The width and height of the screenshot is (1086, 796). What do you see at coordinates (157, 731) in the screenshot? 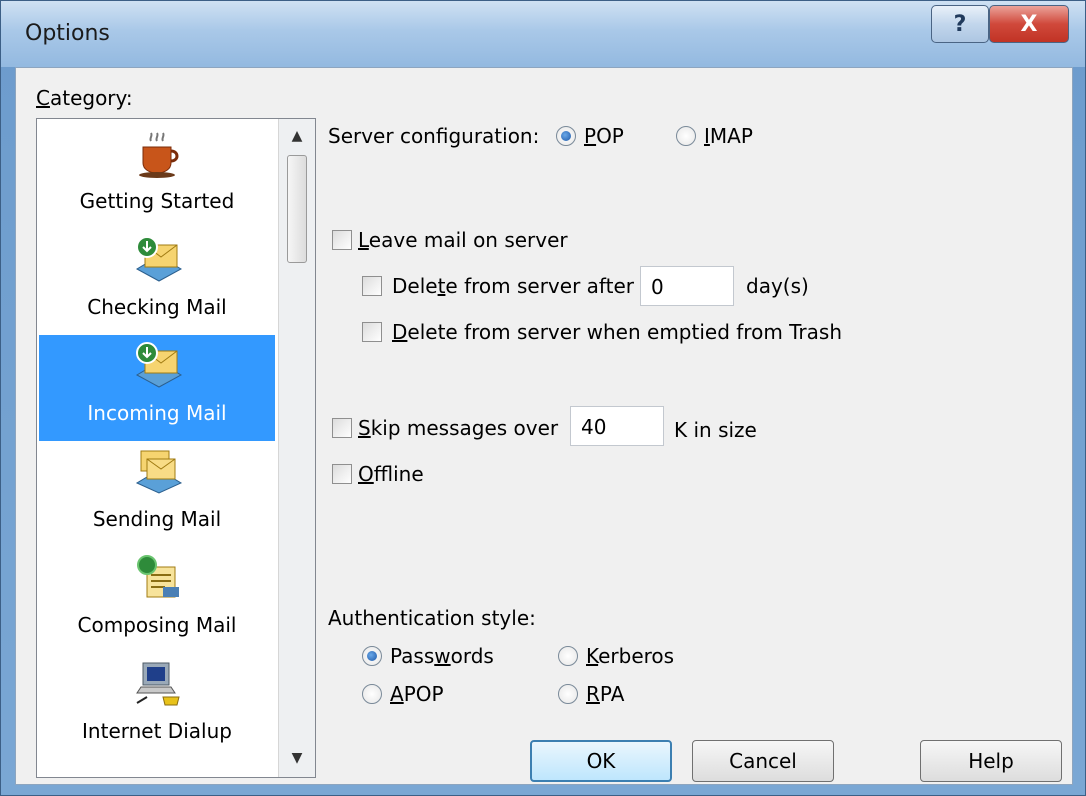
I see `category-item-label: Internet Dialup` at bounding box center [157, 731].